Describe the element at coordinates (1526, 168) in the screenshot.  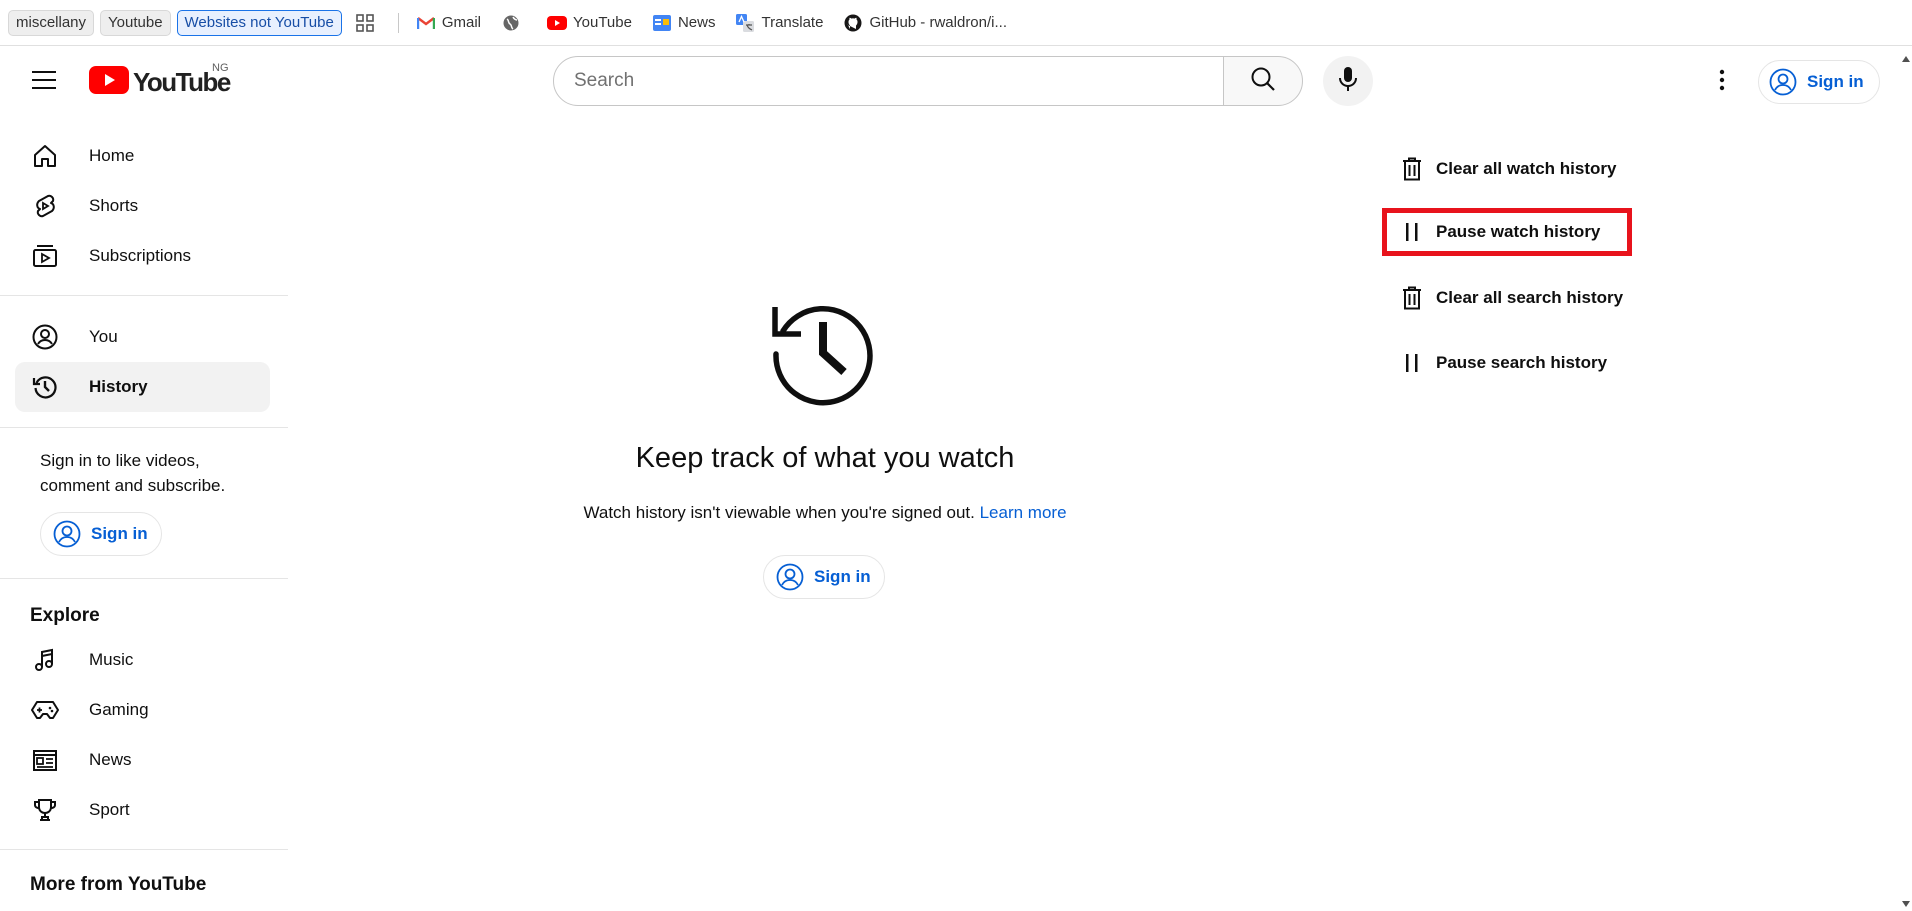
I see `action-label: Clear all watch history` at that location.